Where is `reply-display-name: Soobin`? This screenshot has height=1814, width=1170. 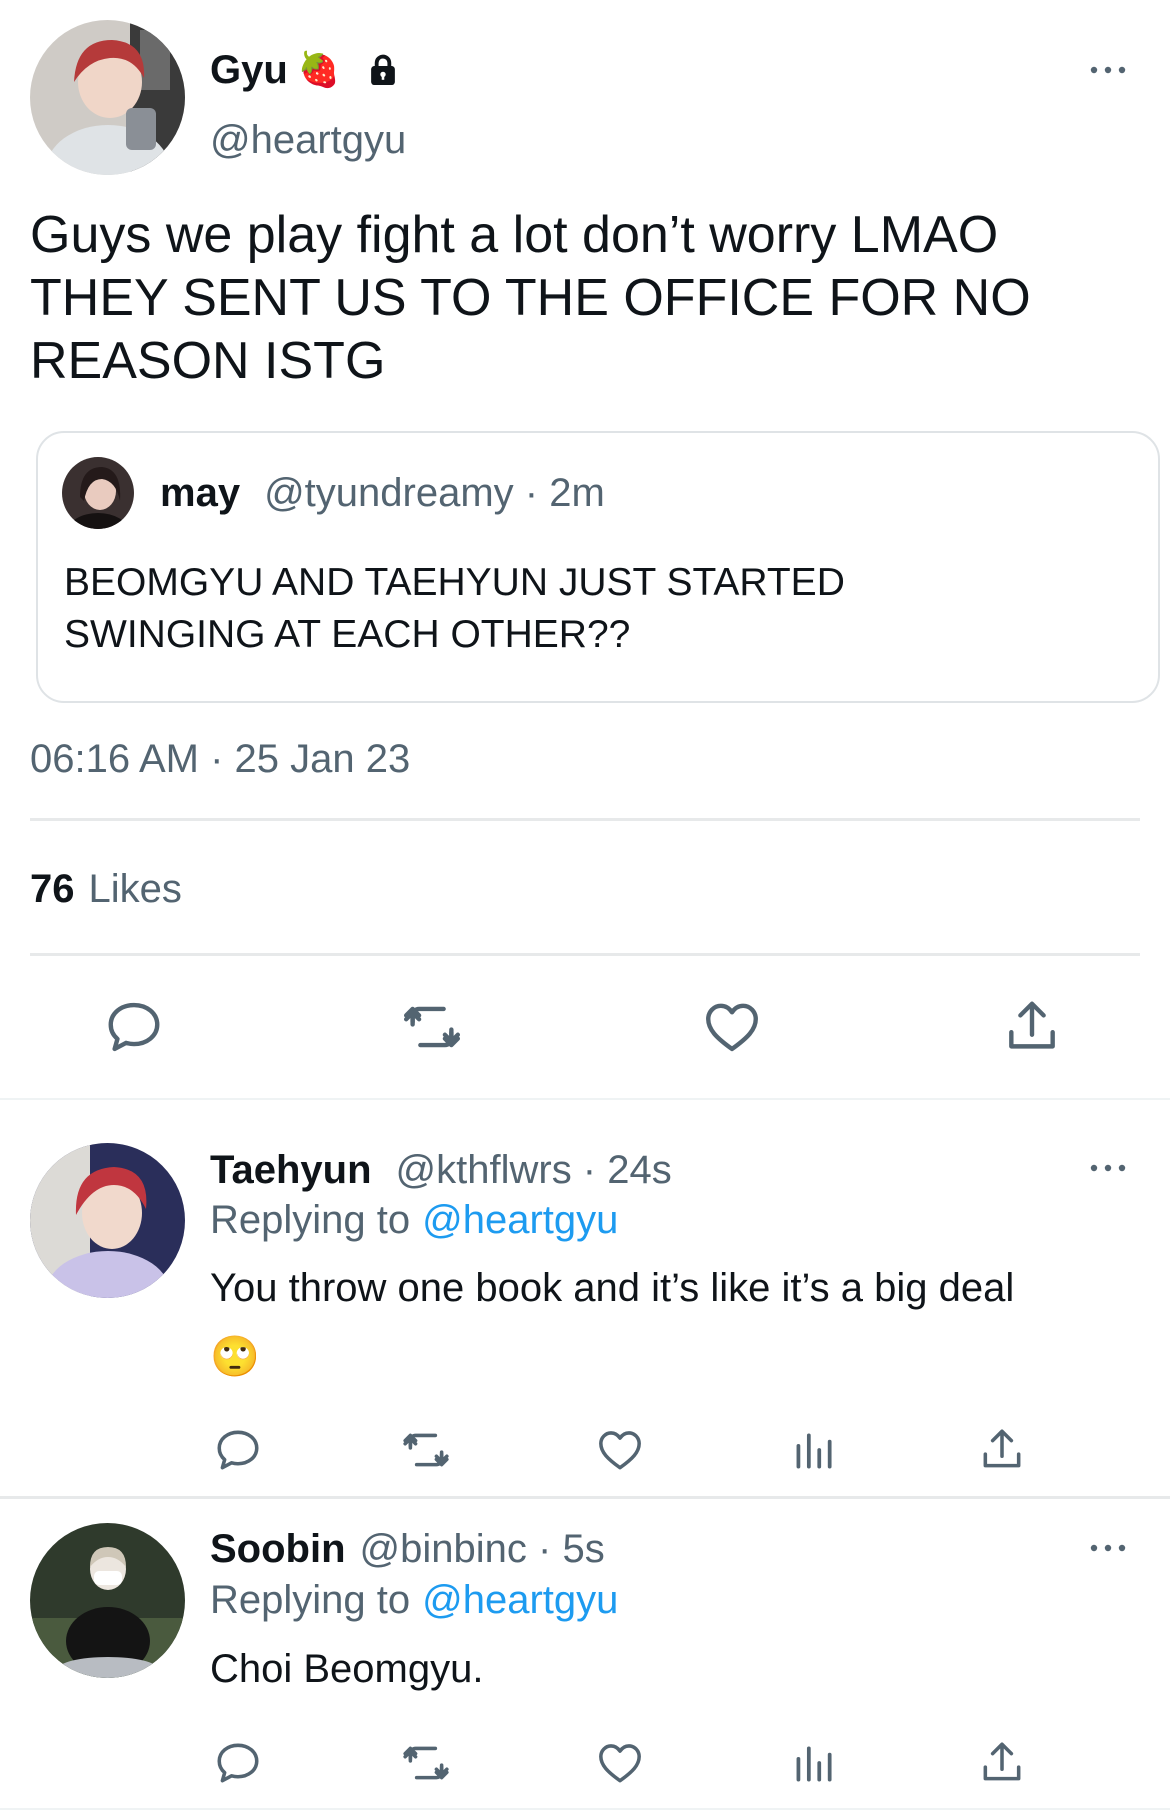
reply-display-name: Soobin is located at coordinates (278, 1549).